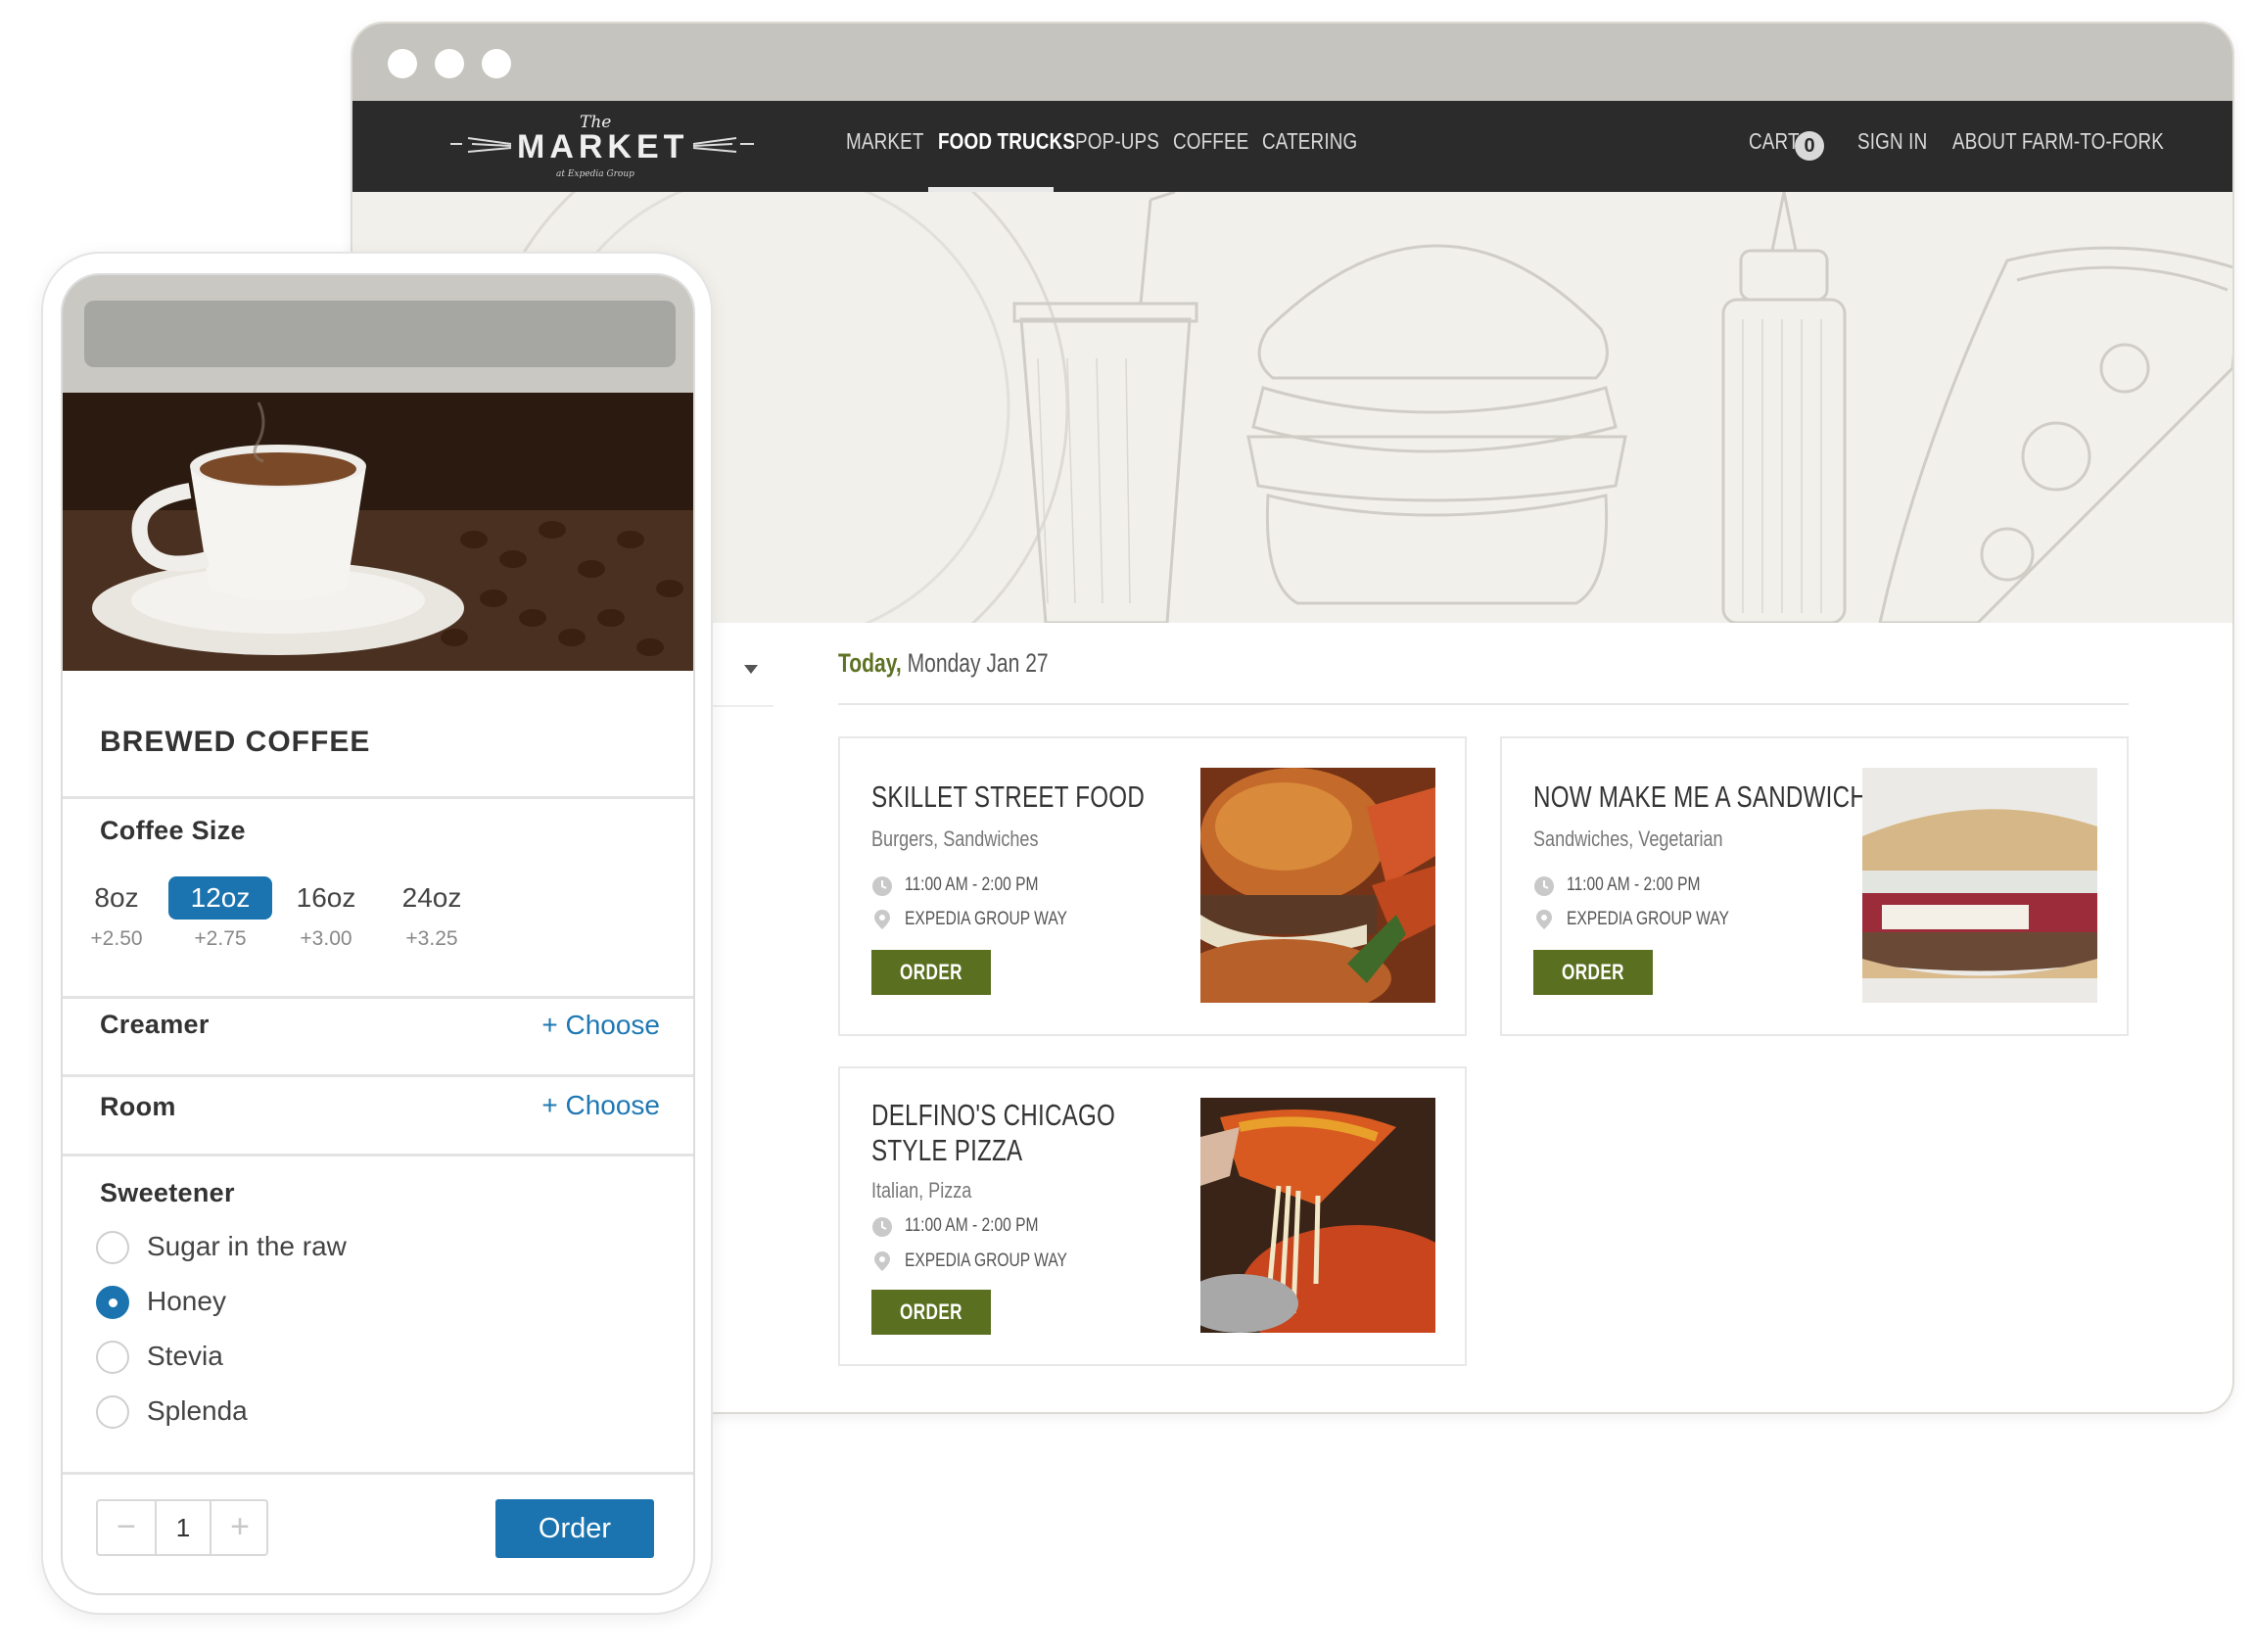 This screenshot has height=1652, width=2253. Describe the element at coordinates (220, 898) in the screenshot. I see `size-option-12oz: 12oz` at that location.